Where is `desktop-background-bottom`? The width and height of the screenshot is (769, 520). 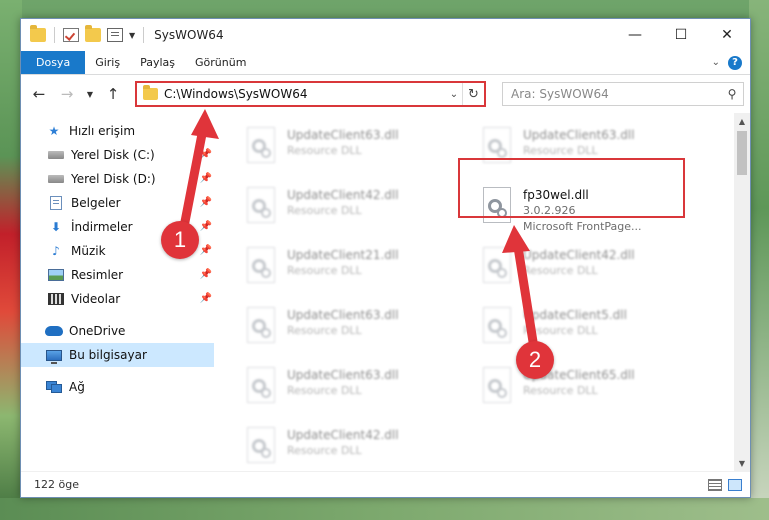 desktop-background-bottom is located at coordinates (384, 509).